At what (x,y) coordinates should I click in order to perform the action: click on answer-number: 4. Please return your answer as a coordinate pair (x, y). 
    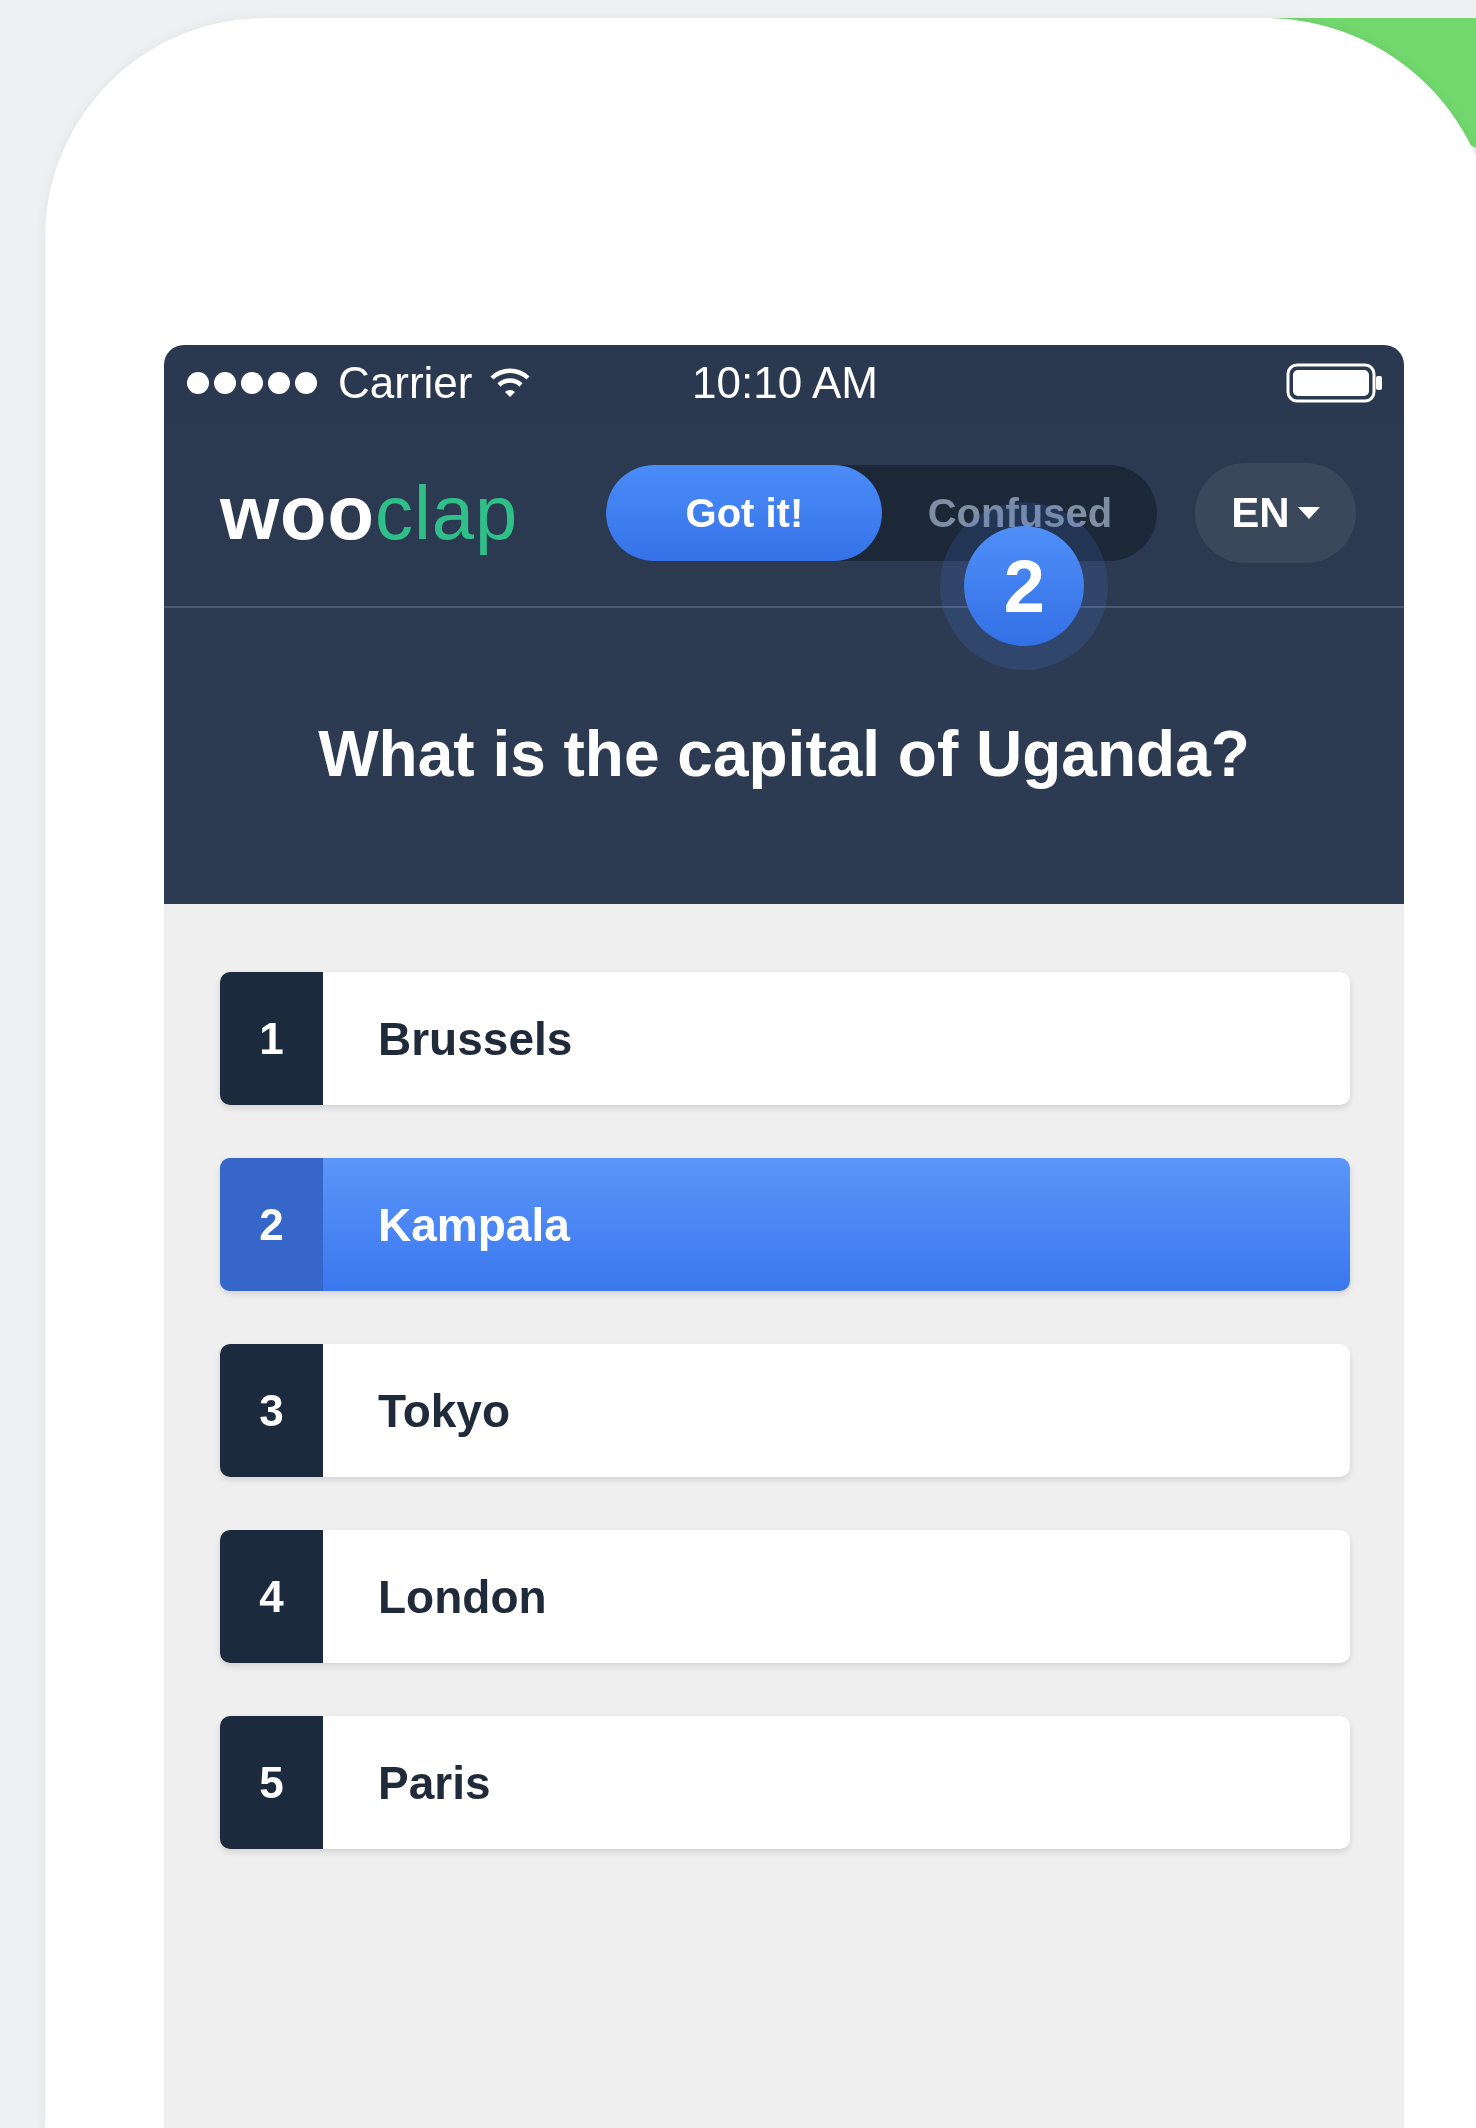
    Looking at the image, I should click on (271, 1596).